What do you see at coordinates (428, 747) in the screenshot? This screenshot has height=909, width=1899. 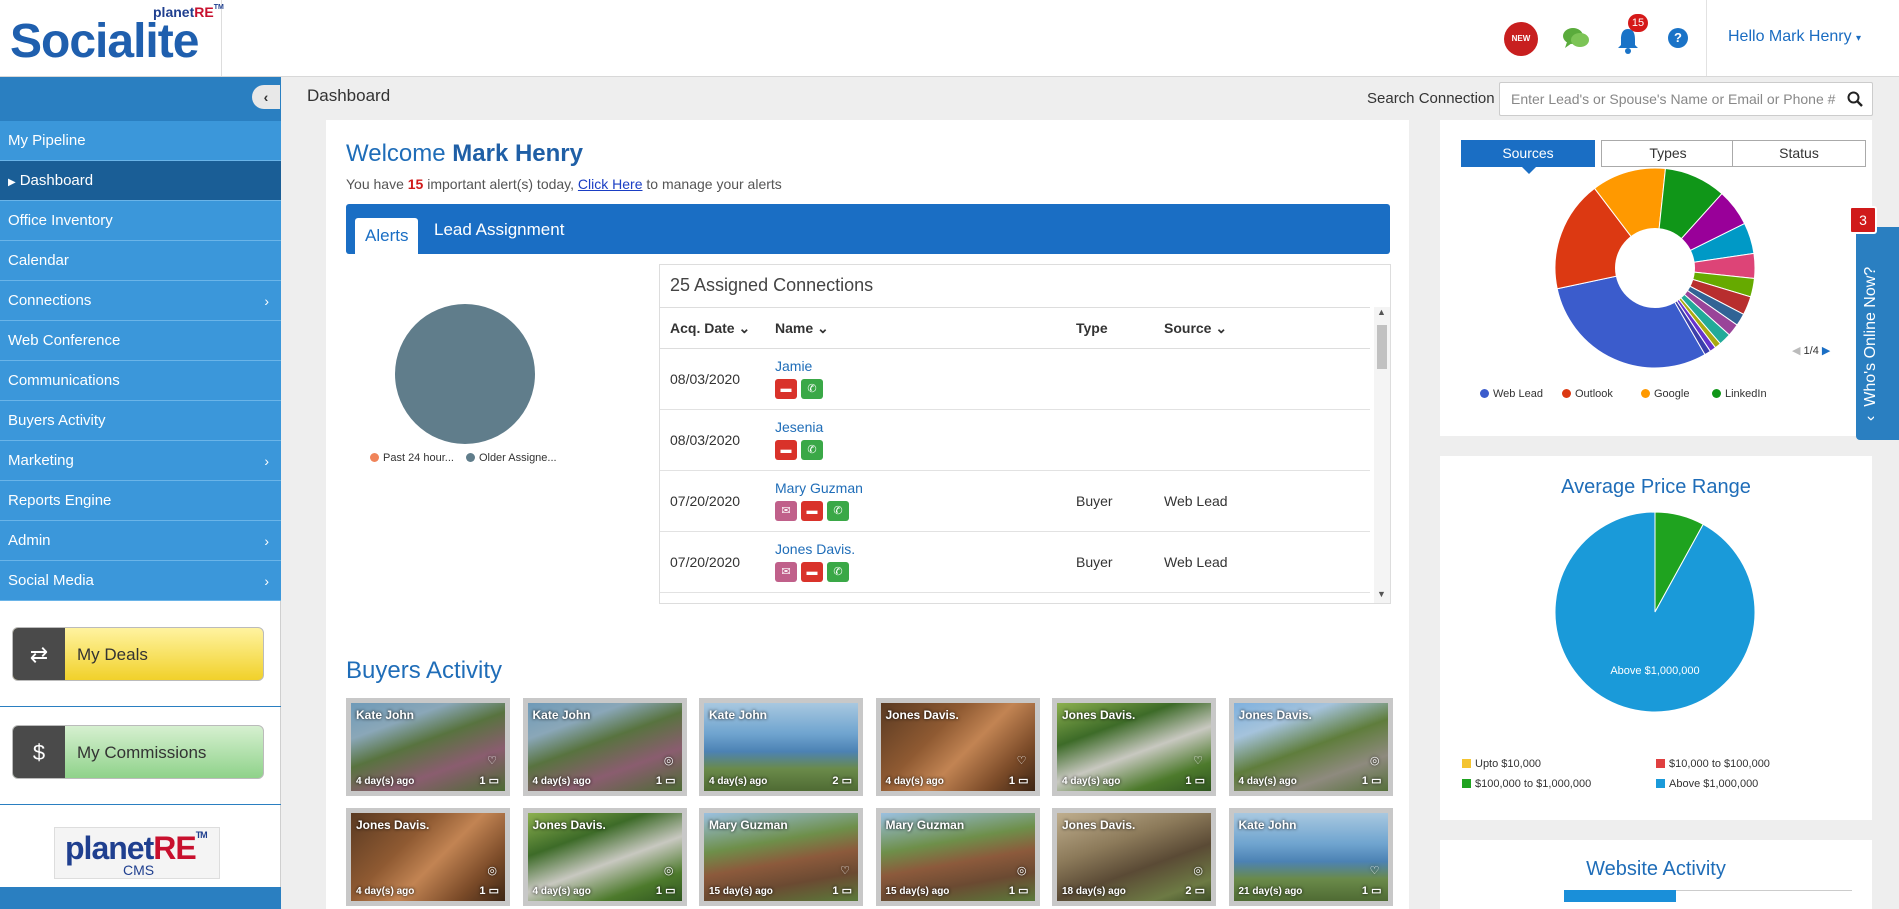 I see `activity-tile: Kate John ♡ 4 day(s) ago 1 ▭` at bounding box center [428, 747].